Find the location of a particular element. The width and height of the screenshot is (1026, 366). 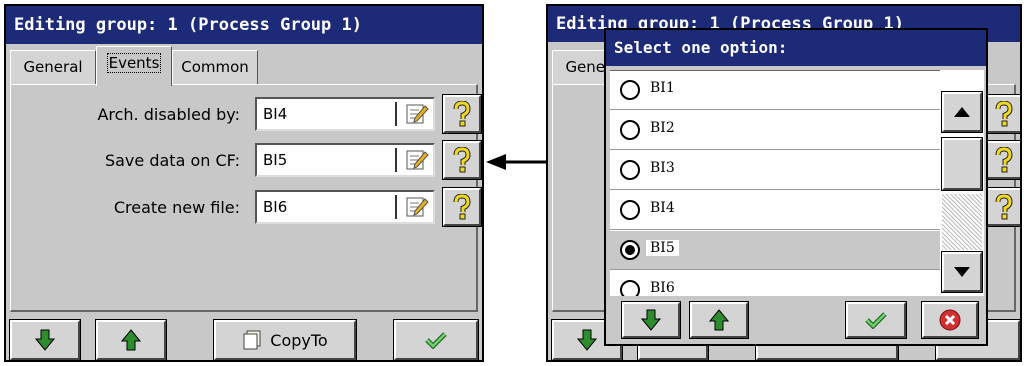

cancel-icon is located at coordinates (950, 320).